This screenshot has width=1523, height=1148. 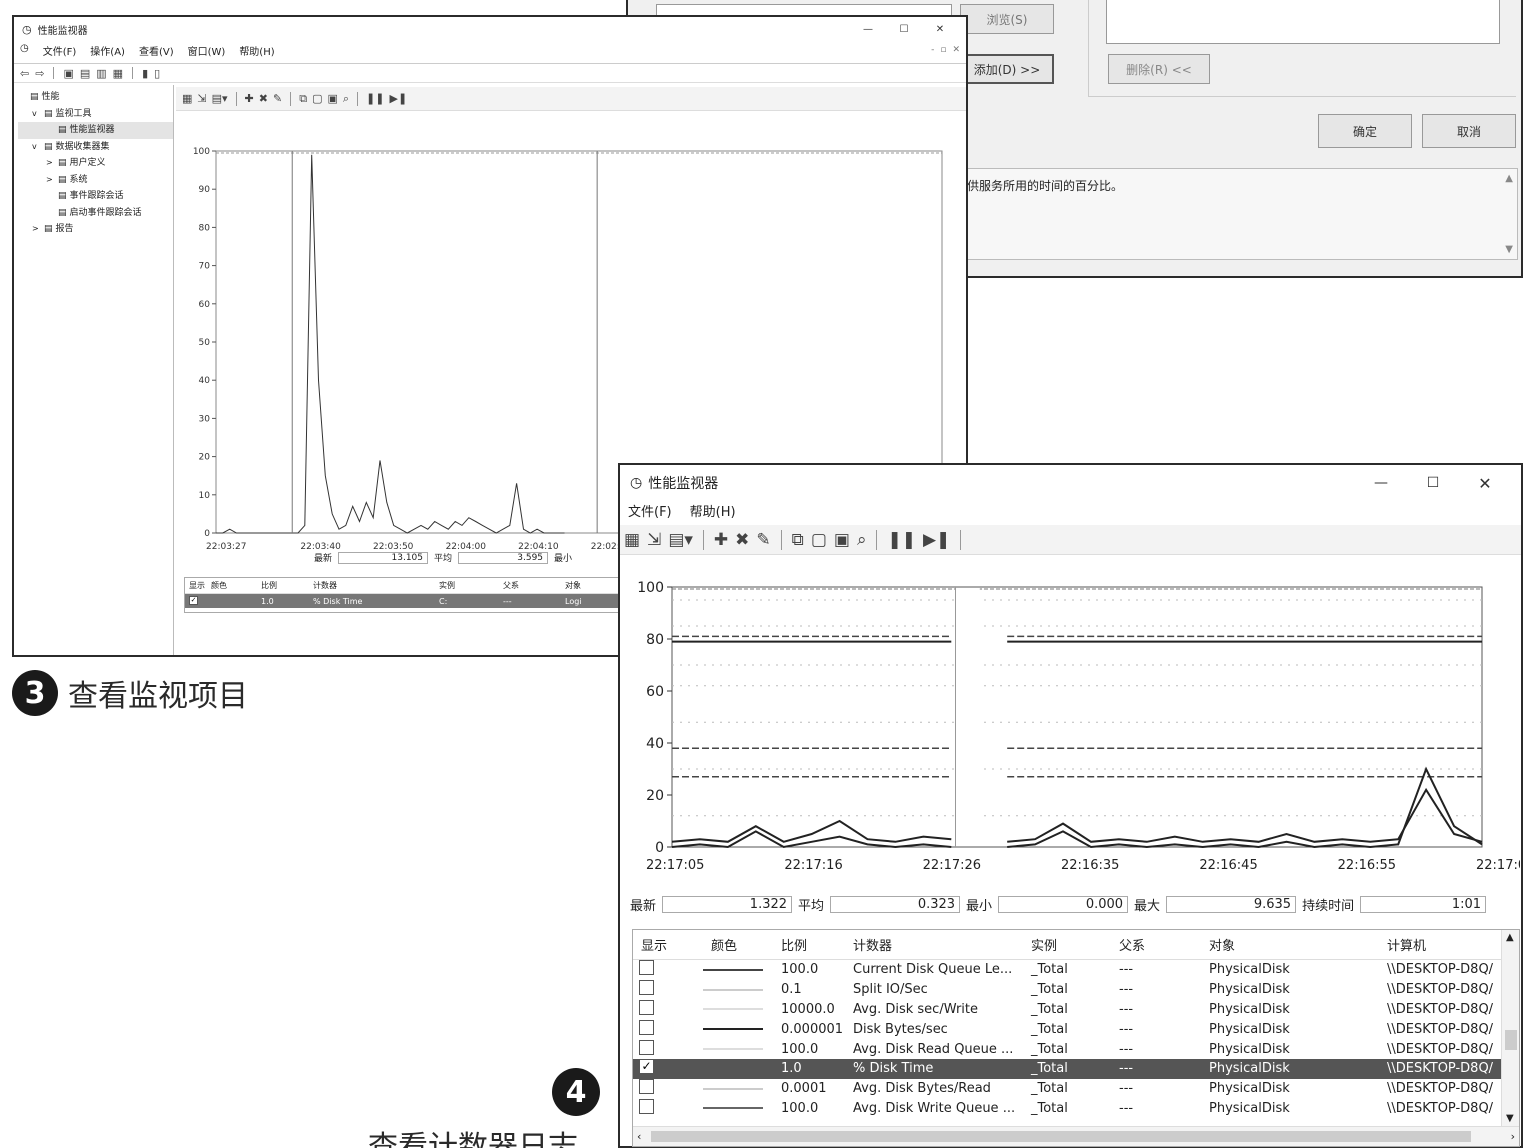 What do you see at coordinates (1365, 131) in the screenshot?
I see `ok-button: 确定` at bounding box center [1365, 131].